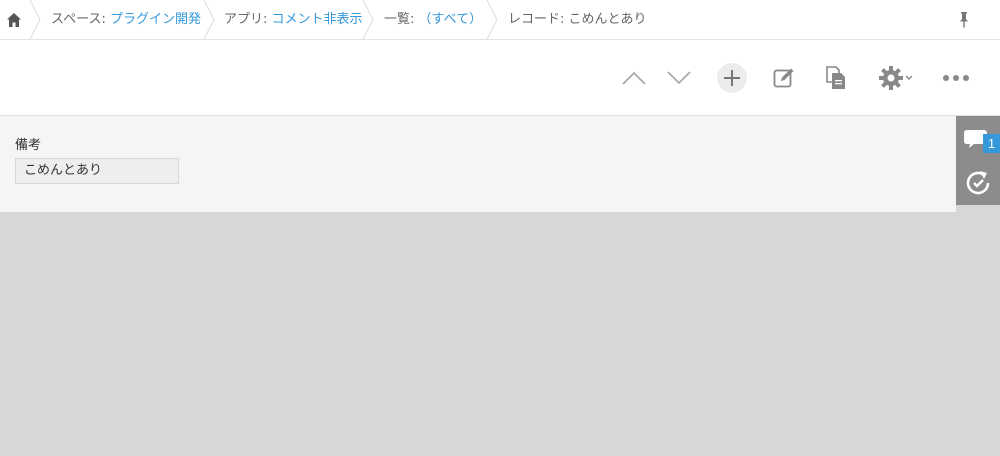  Describe the element at coordinates (891, 78) in the screenshot. I see `gear-icon` at that location.